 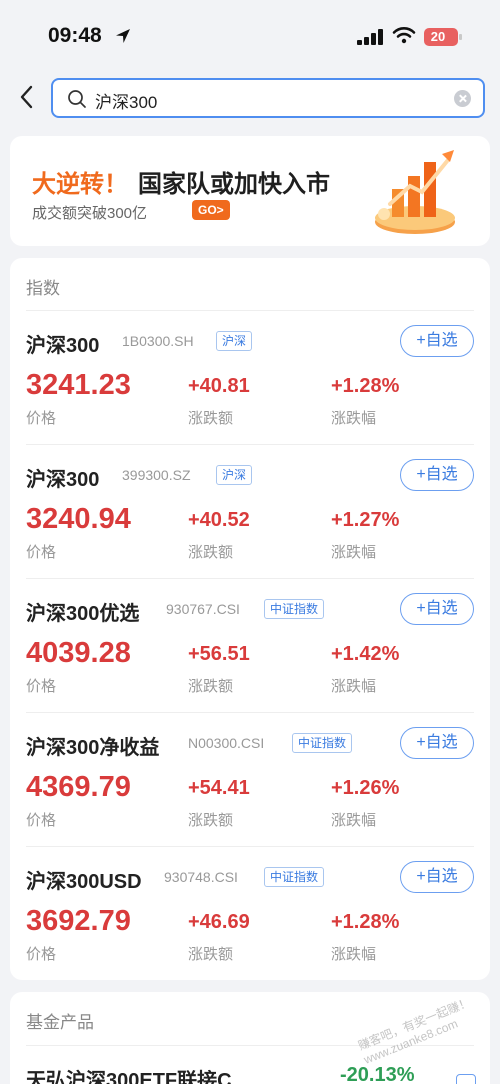 What do you see at coordinates (158, 341) in the screenshot?
I see `index-code: 1B0300.SH` at bounding box center [158, 341].